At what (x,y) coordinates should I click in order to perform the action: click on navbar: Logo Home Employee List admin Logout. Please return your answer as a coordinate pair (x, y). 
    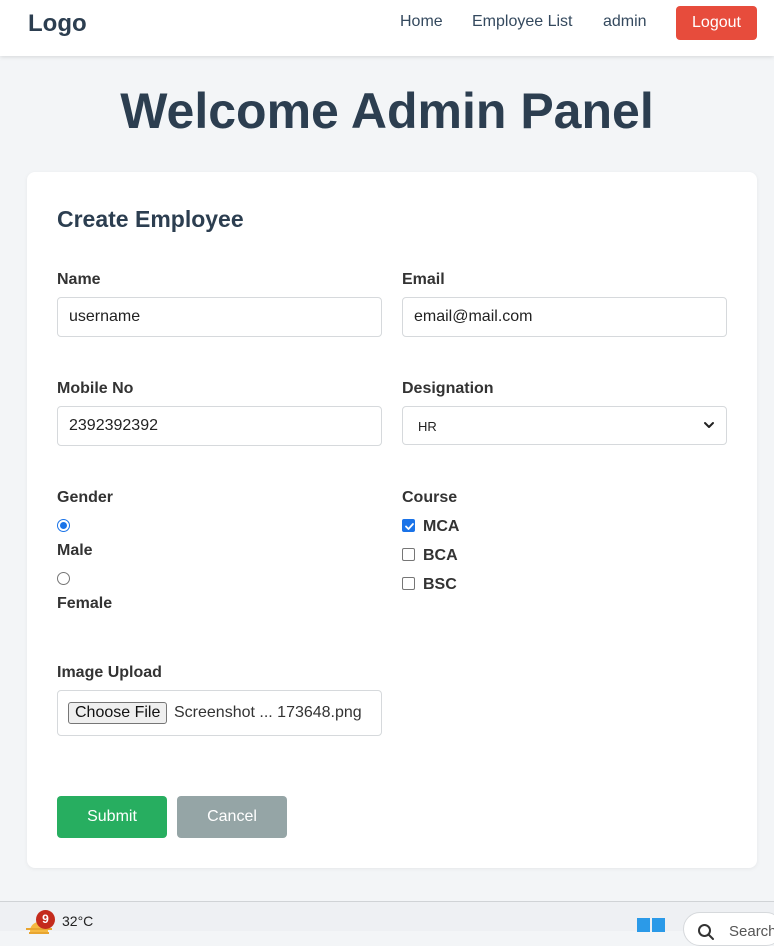
    Looking at the image, I should click on (387, 28).